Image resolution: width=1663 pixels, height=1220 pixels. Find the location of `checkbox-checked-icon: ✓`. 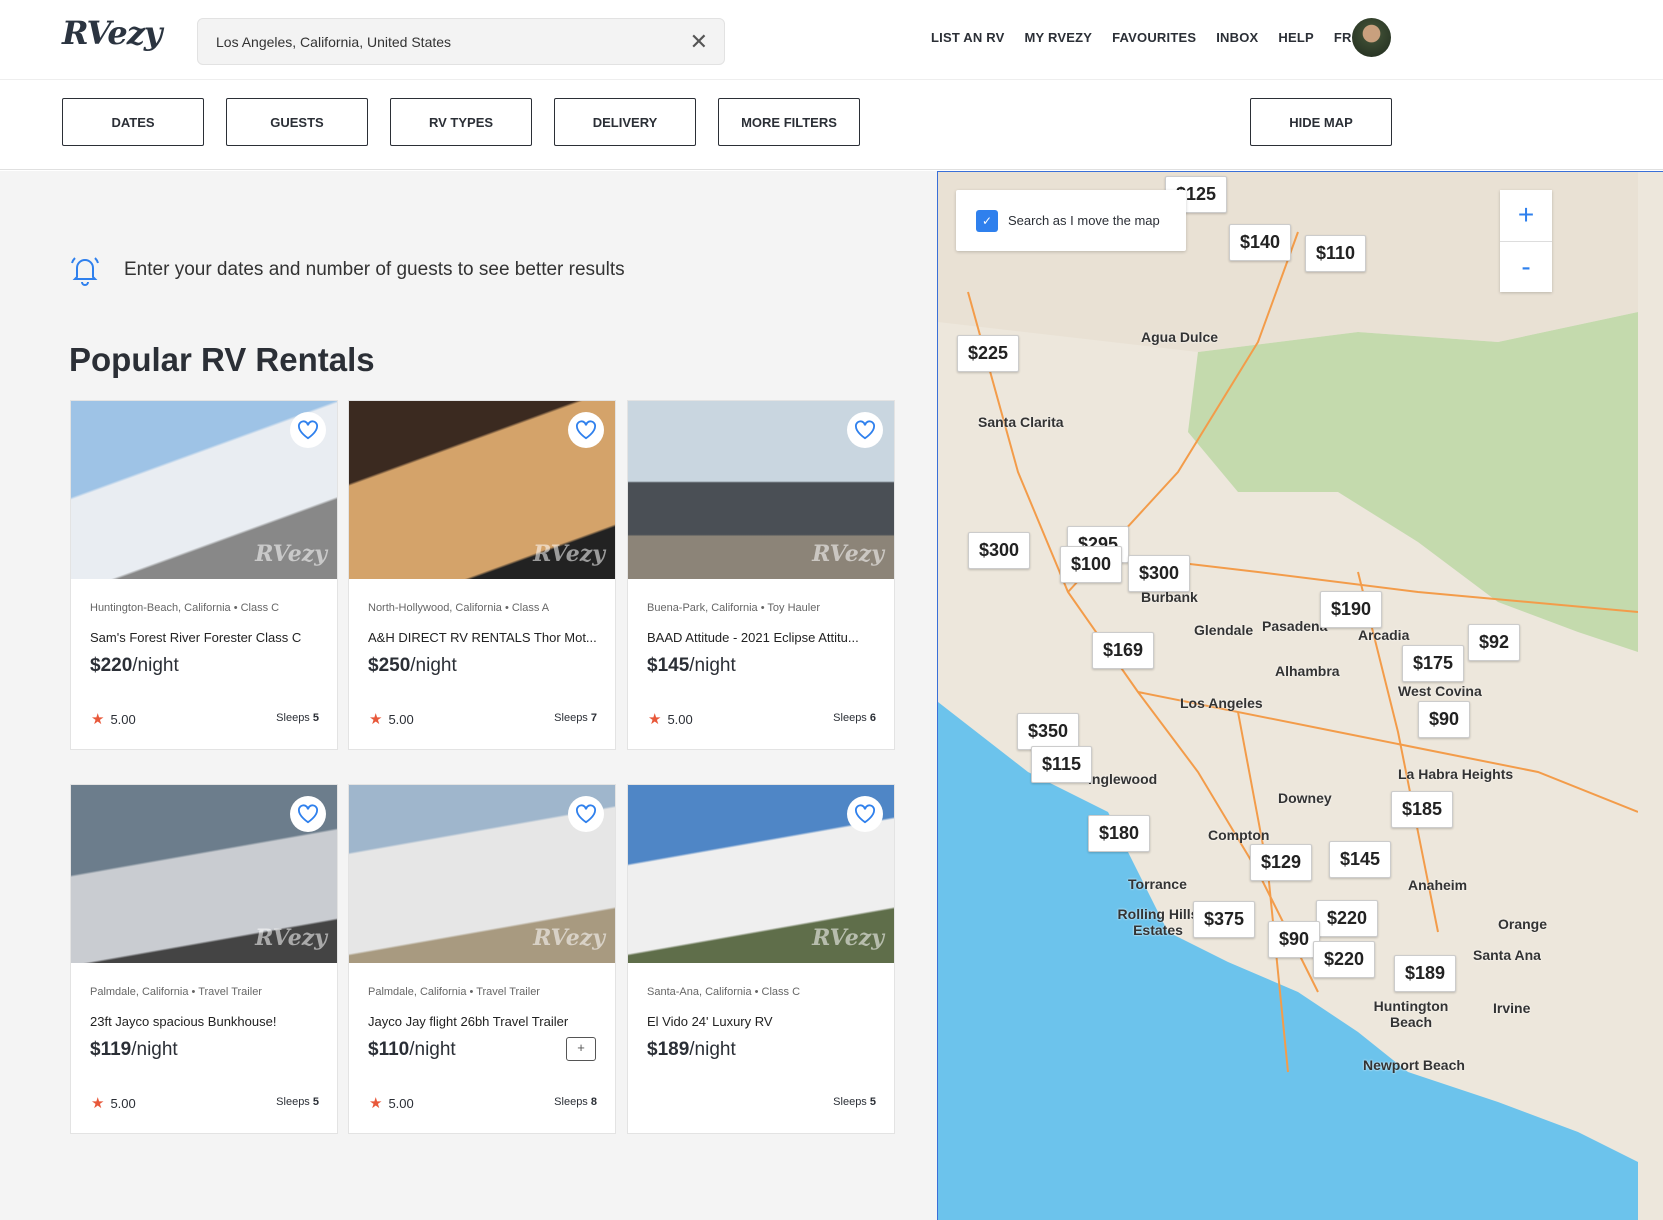

checkbox-checked-icon: ✓ is located at coordinates (987, 221).